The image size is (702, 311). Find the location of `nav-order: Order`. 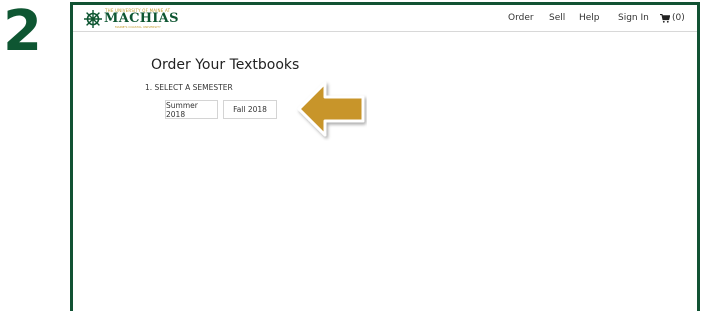

nav-order: Order is located at coordinates (521, 18).